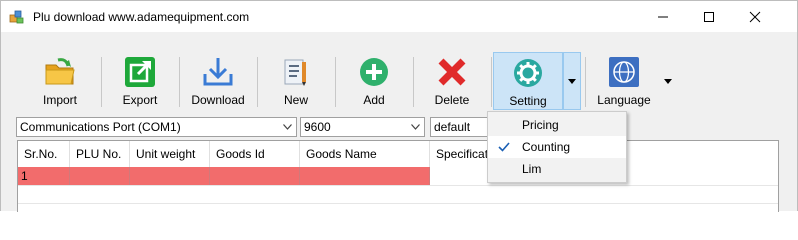  Describe the element at coordinates (624, 100) in the screenshot. I see `language-label: Language` at that location.